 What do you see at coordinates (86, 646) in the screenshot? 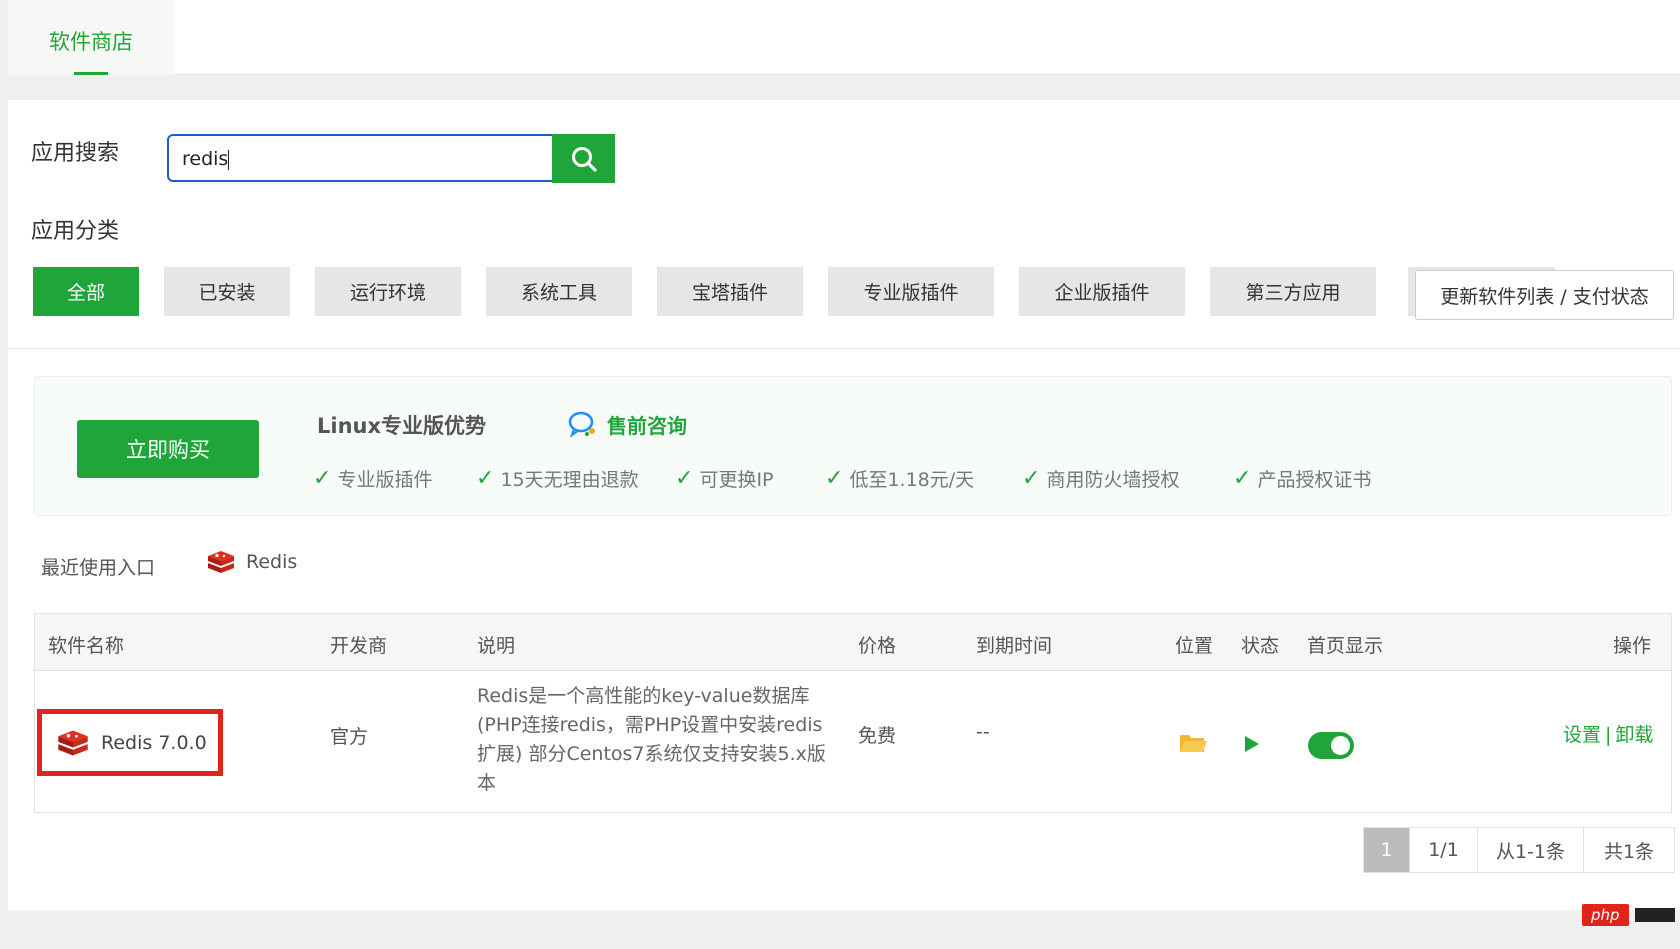
I see `header-name: 软件名称` at bounding box center [86, 646].